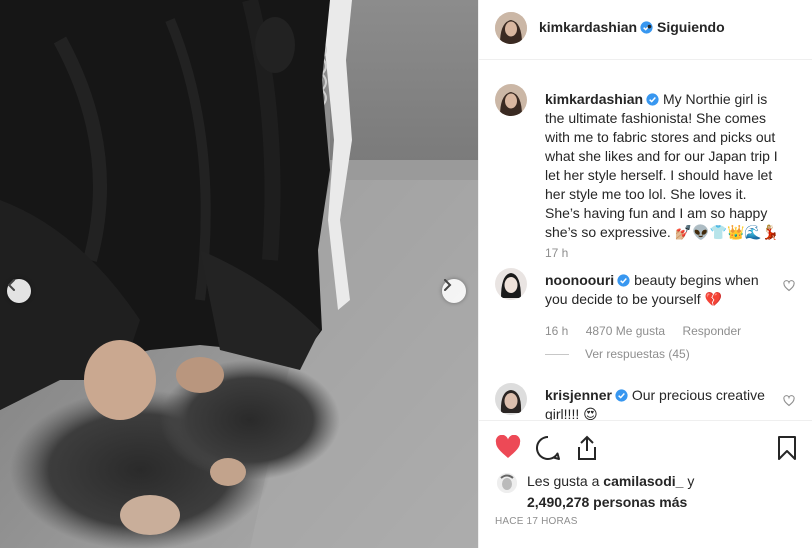 This screenshot has height=548, width=812. I want to click on author-username: kimkardashian, so click(596, 27).